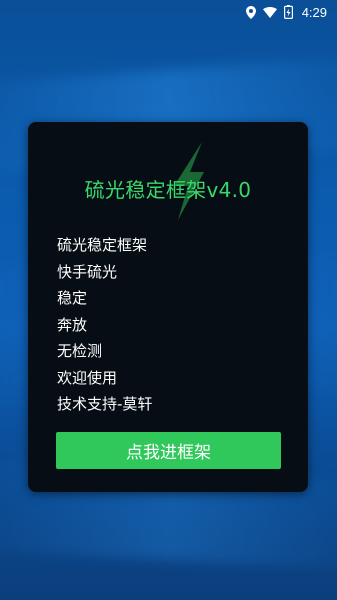 This screenshot has width=337, height=600. Describe the element at coordinates (72, 298) in the screenshot. I see `list-item: 稳定` at that location.